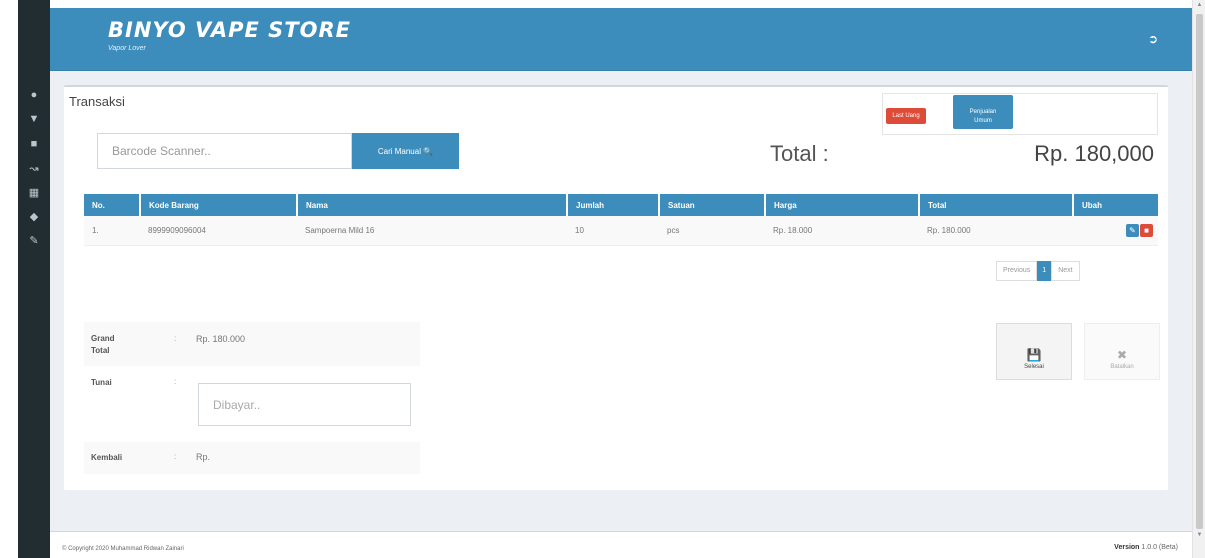 This screenshot has width=1205, height=558. I want to click on selesai-button: 💾 Selesai, so click(1034, 351).